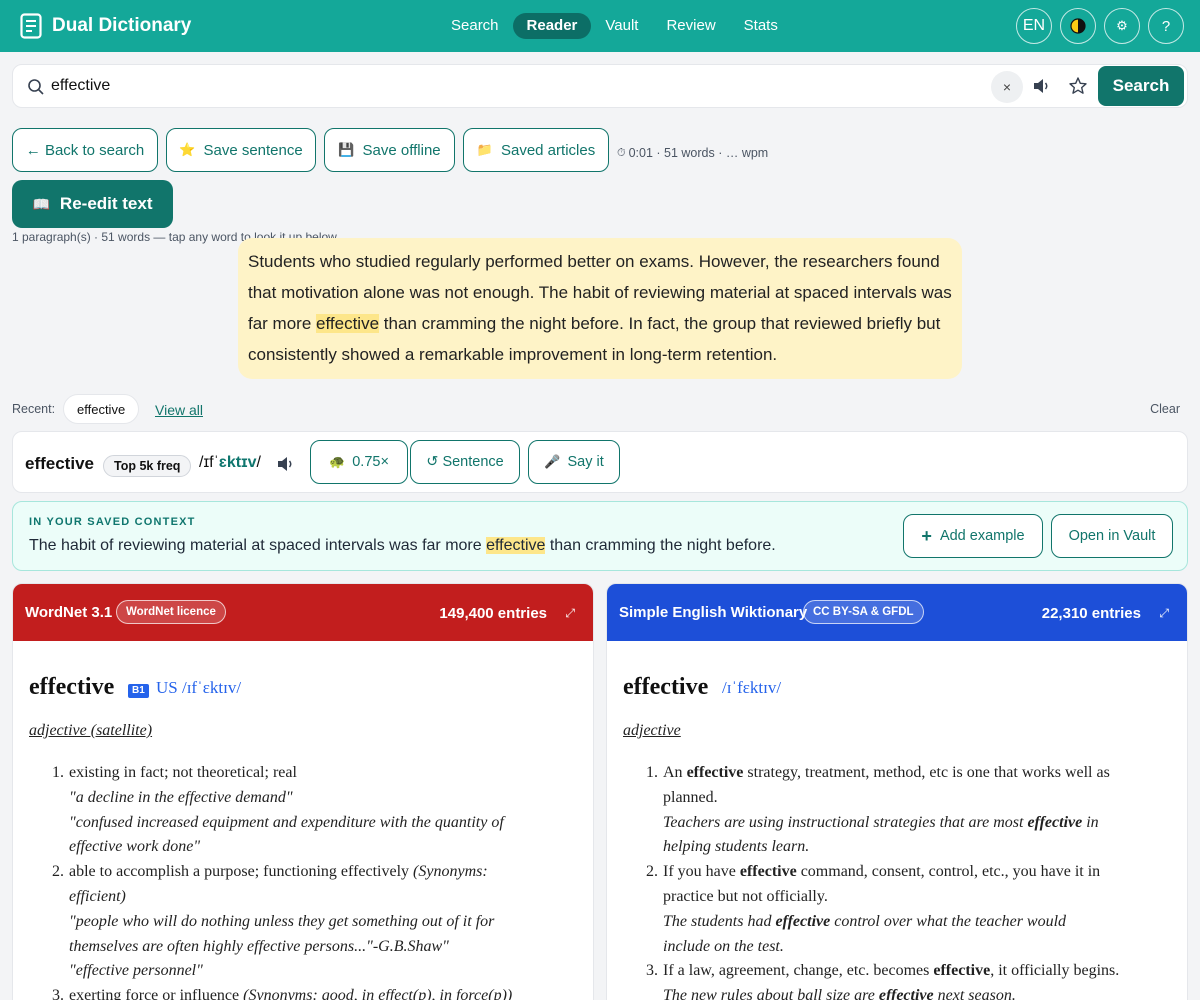 Image resolution: width=1200 pixels, height=1000 pixels. Describe the element at coordinates (1166, 26) in the screenshot. I see `help-button: ?` at that location.